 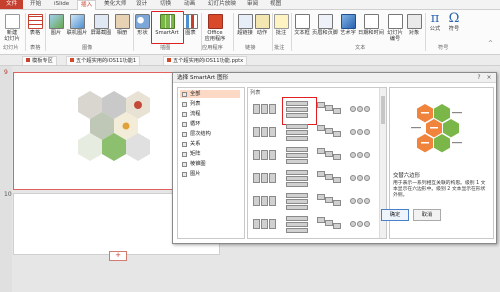 I want to click on help-button: ?, so click(x=479, y=78).